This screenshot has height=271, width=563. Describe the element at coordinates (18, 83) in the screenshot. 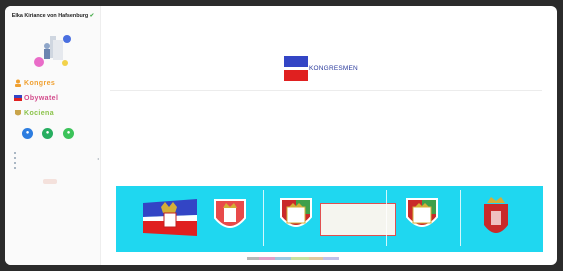

I see `person-icon` at that location.